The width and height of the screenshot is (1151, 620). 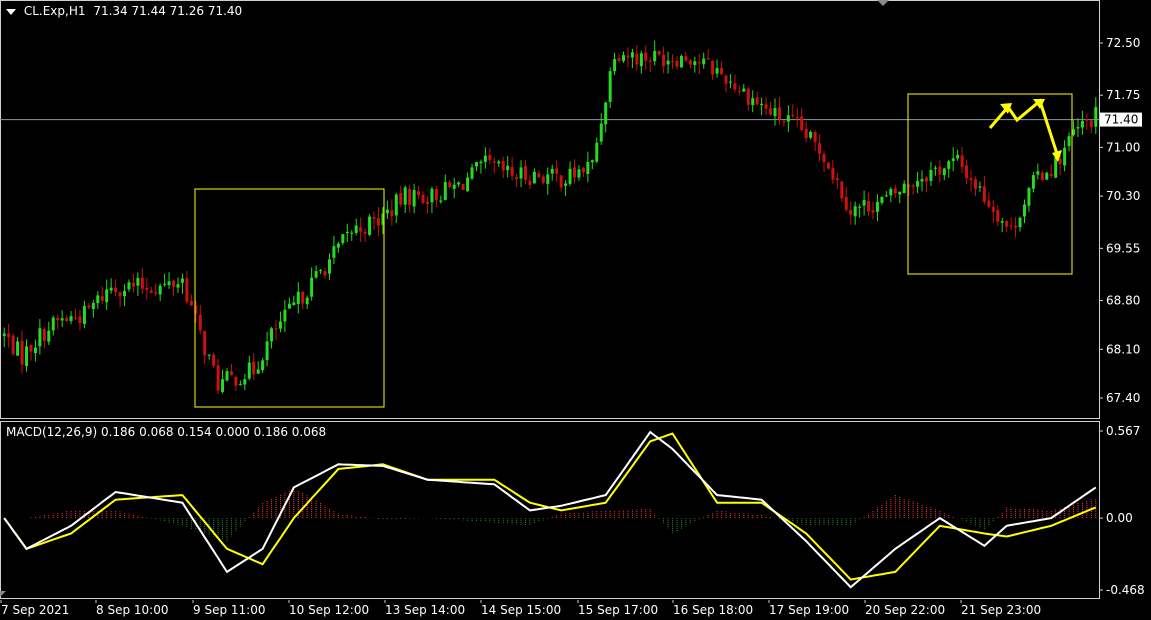 What do you see at coordinates (1123, 398) in the screenshot?
I see `price-tick-label: 67.40` at bounding box center [1123, 398].